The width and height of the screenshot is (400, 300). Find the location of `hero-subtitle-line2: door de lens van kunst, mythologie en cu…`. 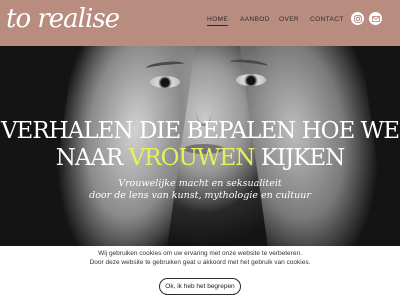

hero-subtitle-line2: door de lens van kunst, mythologie en cu… is located at coordinates (200, 195).